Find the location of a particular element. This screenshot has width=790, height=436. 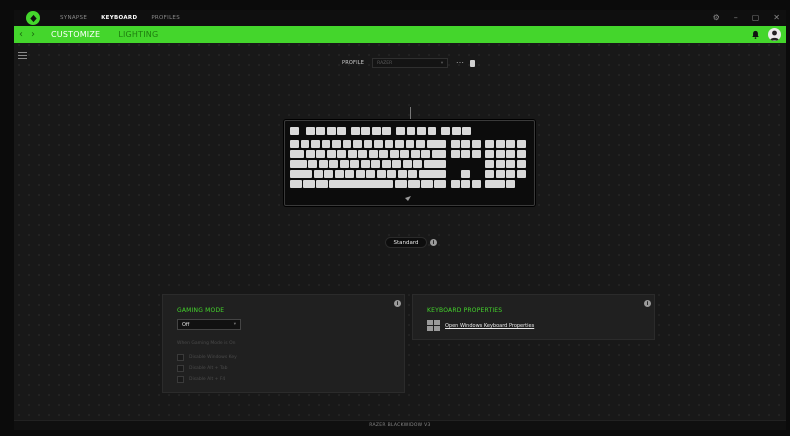

settings-icon: ⚙ is located at coordinates (716, 18).